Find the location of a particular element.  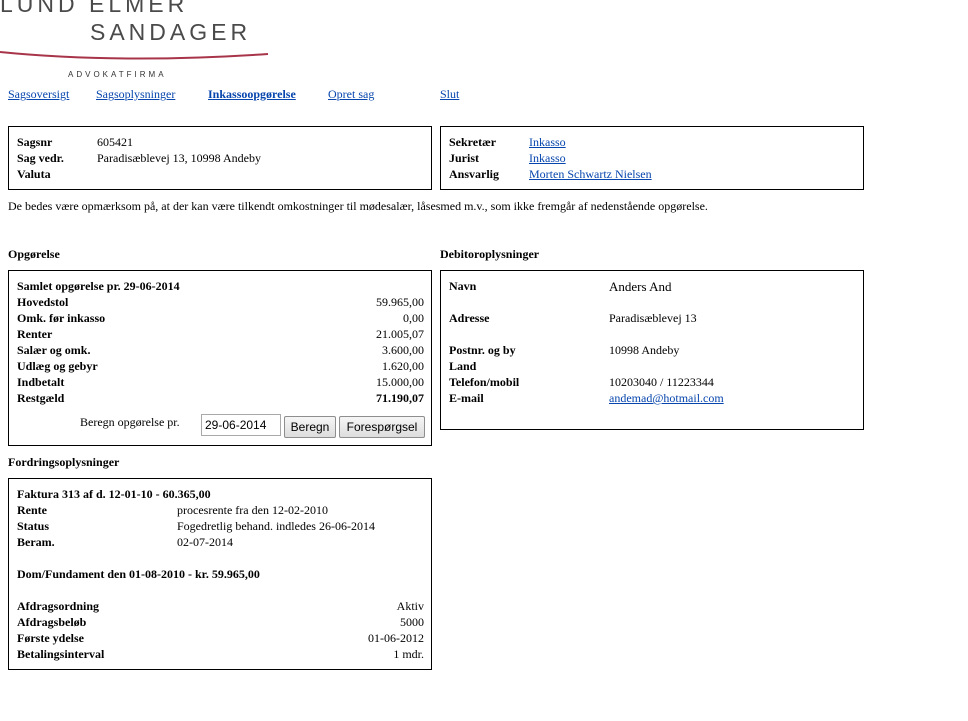

beregn-button: Beregn is located at coordinates (310, 427).